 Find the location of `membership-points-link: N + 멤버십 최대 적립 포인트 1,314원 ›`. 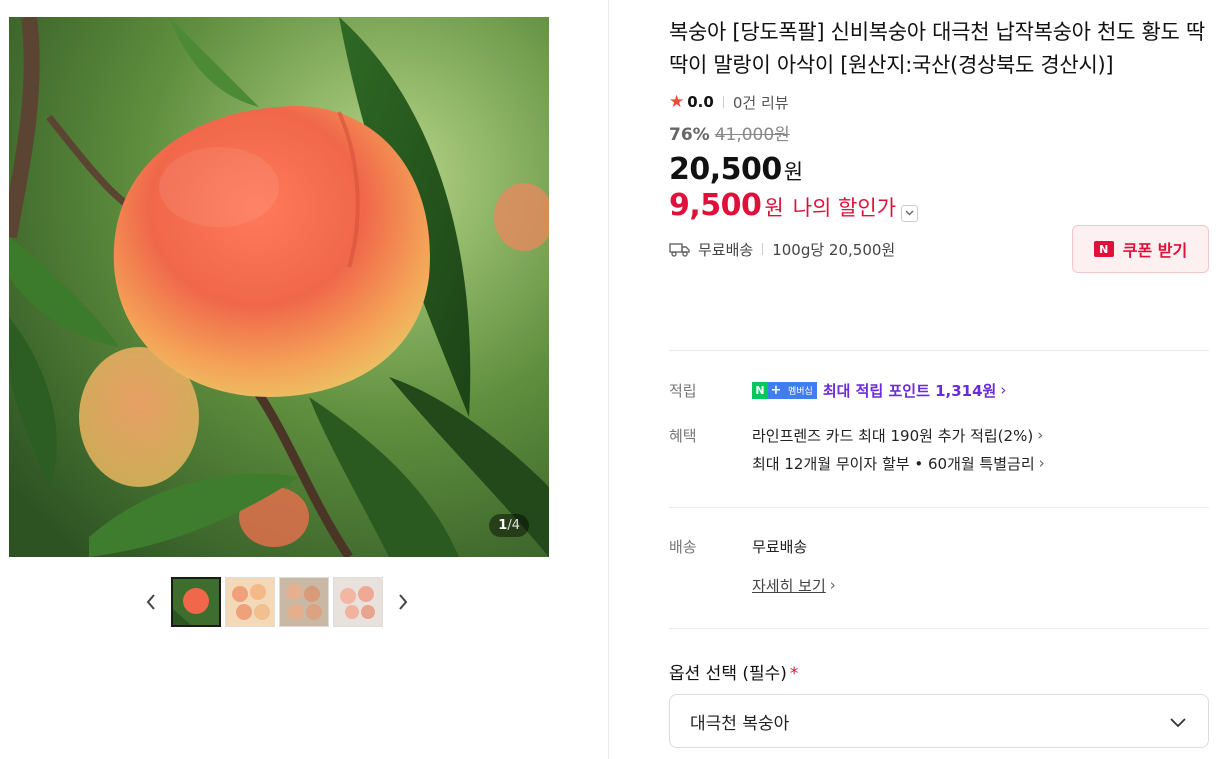

membership-points-link: N + 멤버십 최대 적립 포인트 1,314원 › is located at coordinates (879, 390).